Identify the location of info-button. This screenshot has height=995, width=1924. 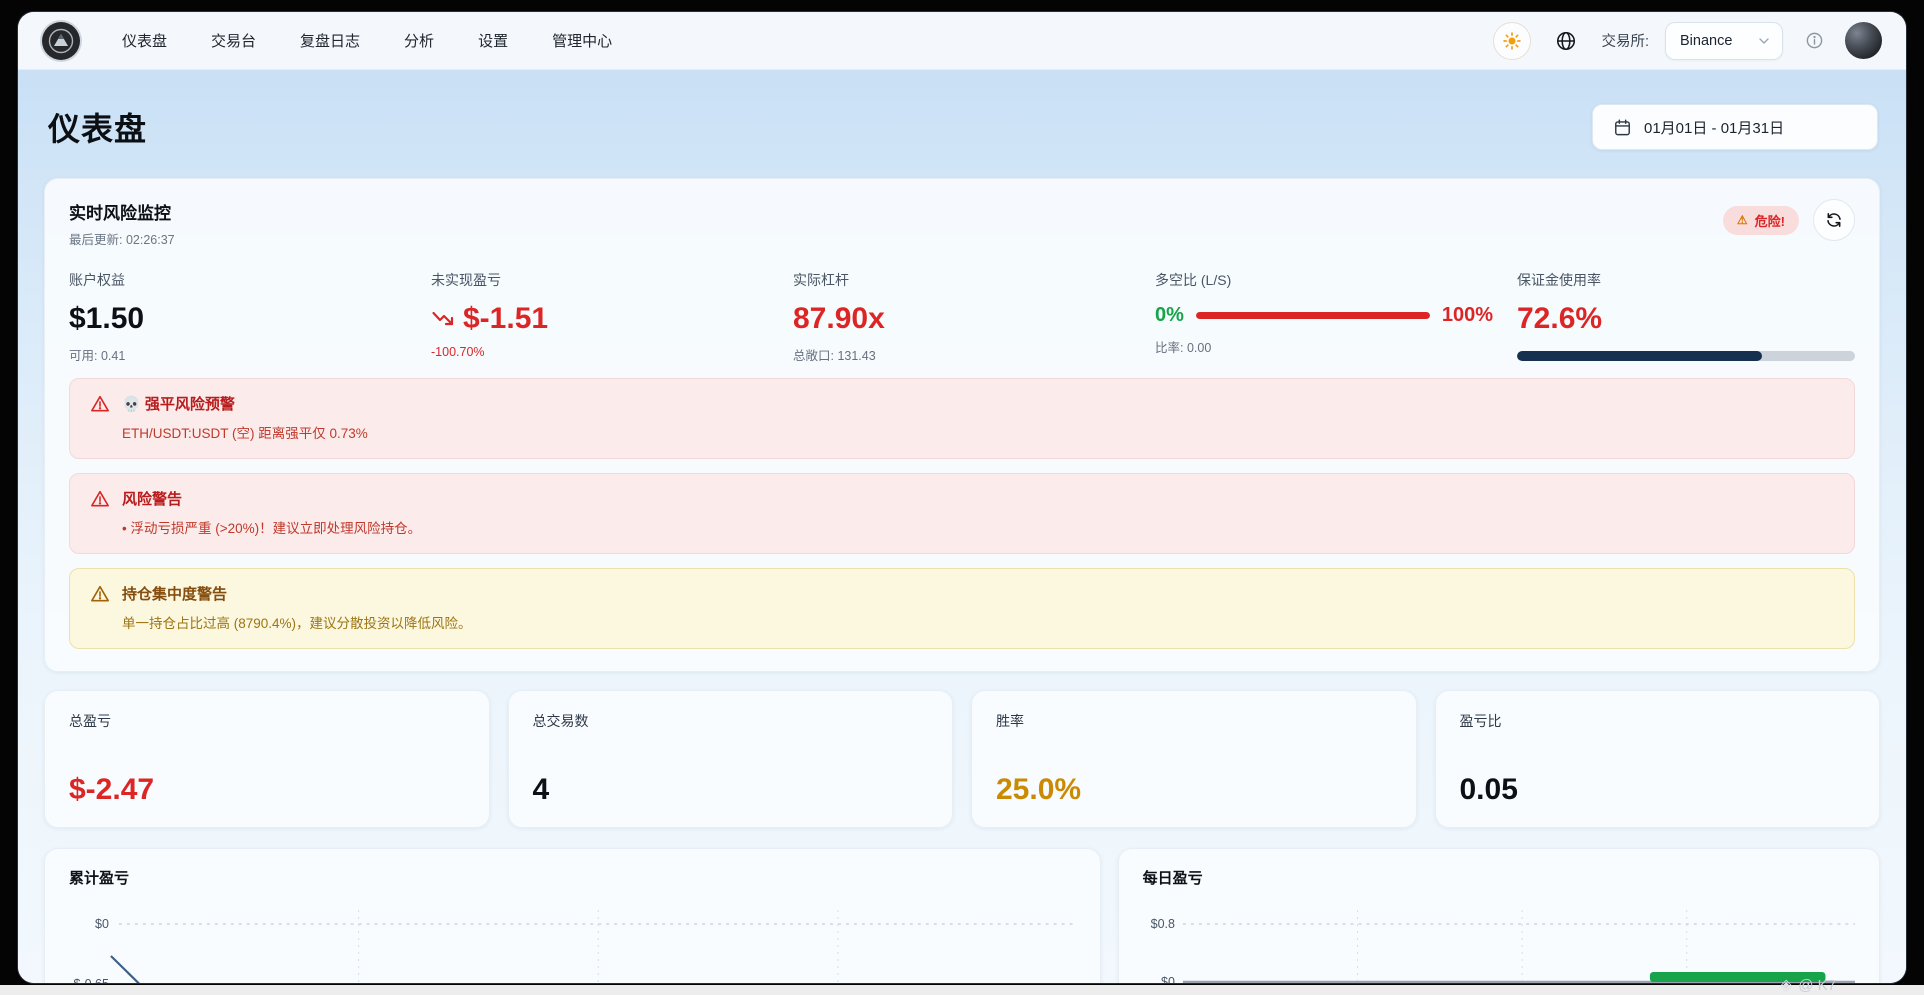
(1814, 41).